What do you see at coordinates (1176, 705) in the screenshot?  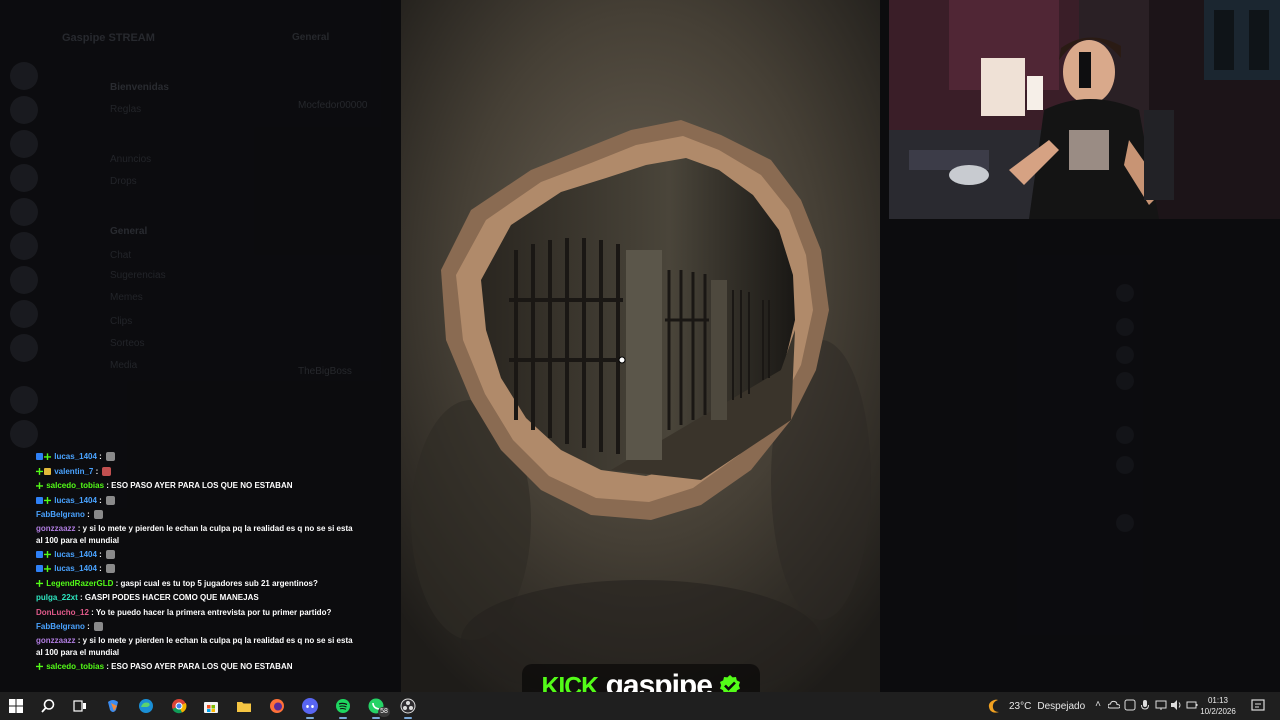 I see `volume-icon` at bounding box center [1176, 705].